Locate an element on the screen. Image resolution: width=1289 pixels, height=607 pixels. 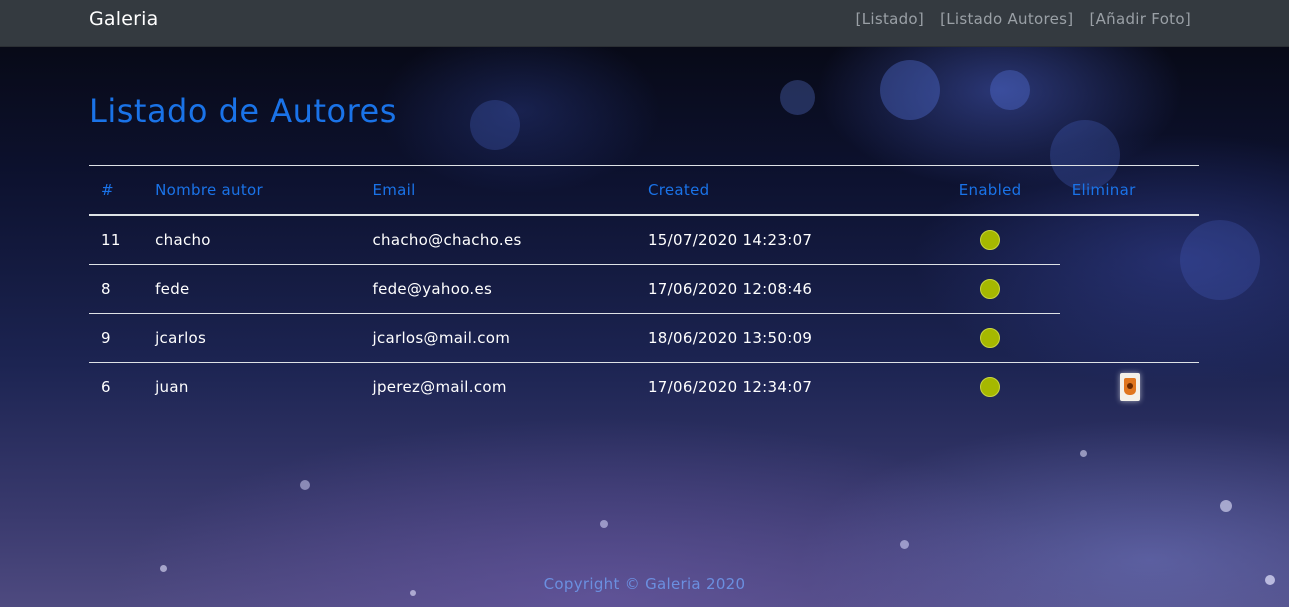
nav-link-anadir-foto: [Añadir Foto] is located at coordinates (1140, 19).